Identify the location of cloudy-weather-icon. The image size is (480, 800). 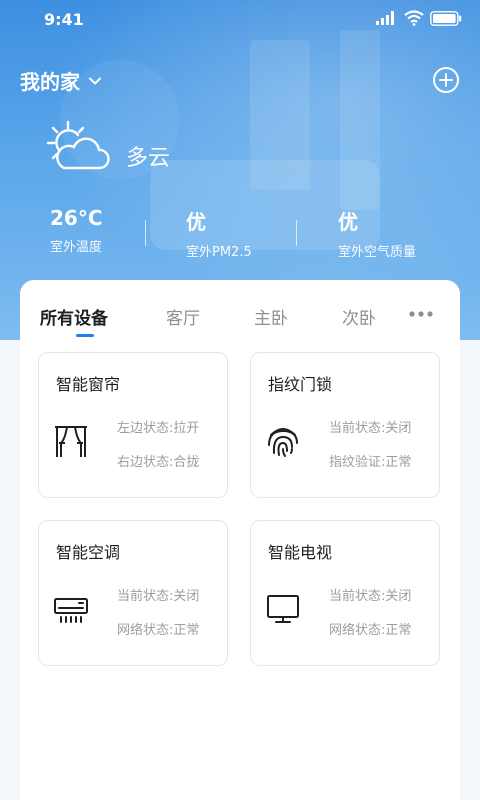
(78, 145).